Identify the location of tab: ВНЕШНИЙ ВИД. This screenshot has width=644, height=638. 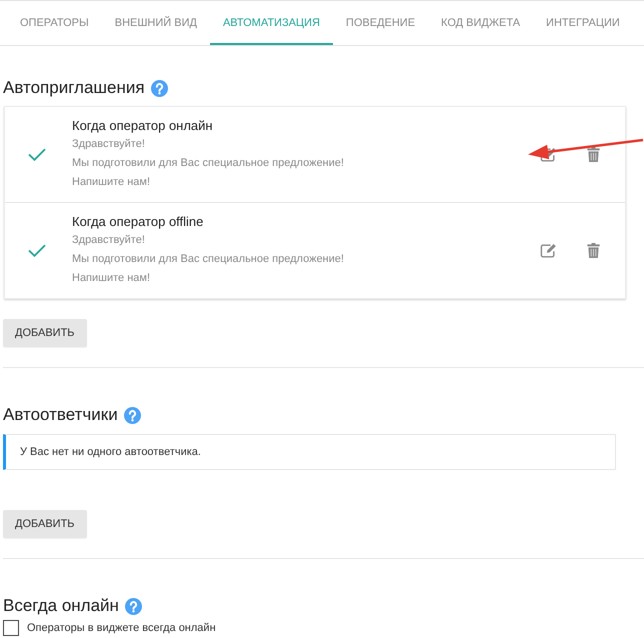
(156, 23).